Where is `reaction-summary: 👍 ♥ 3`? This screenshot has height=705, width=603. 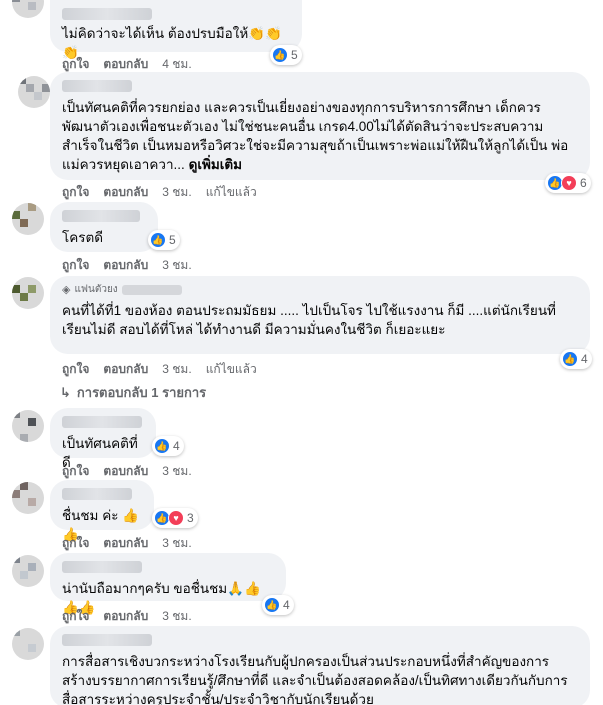
reaction-summary: 👍 ♥ 3 is located at coordinates (175, 518).